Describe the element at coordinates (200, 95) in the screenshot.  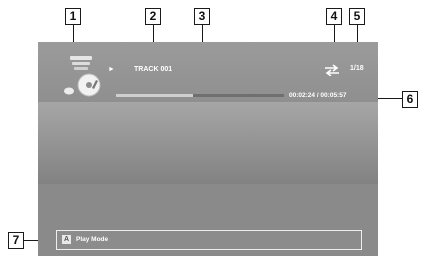
I see `progress-bar` at that location.